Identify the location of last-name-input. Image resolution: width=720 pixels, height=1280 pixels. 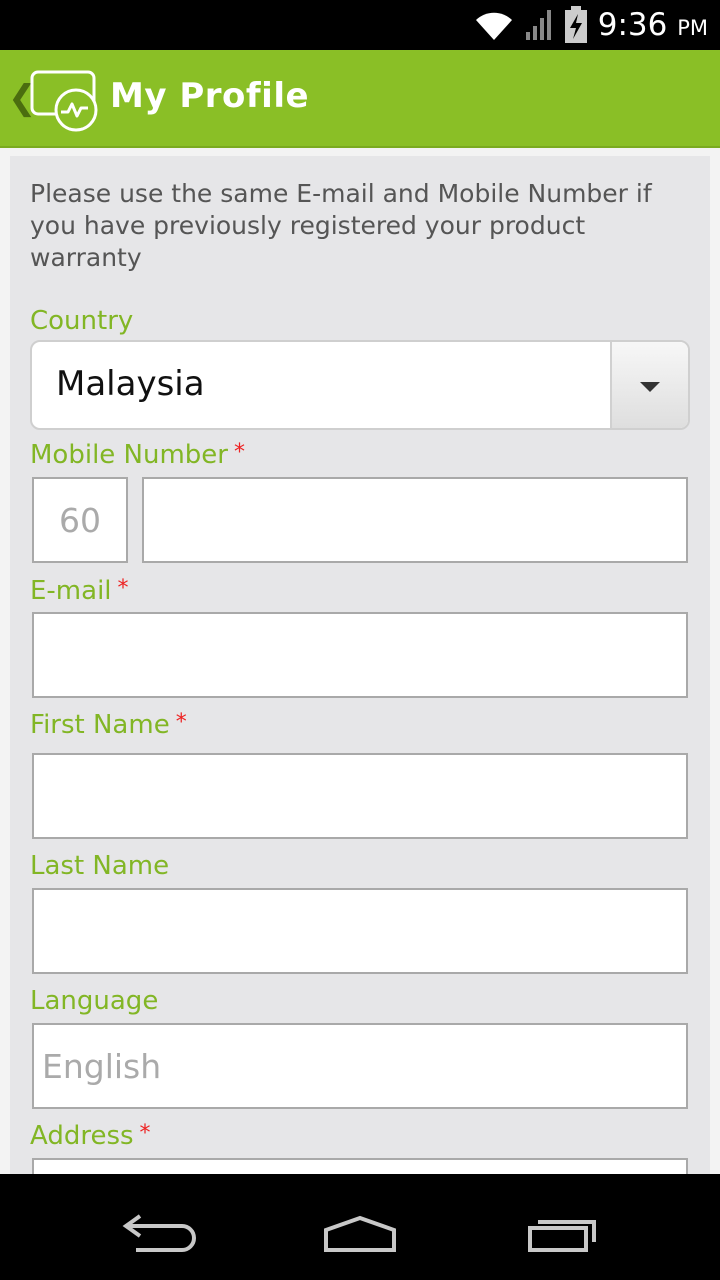
(360, 931).